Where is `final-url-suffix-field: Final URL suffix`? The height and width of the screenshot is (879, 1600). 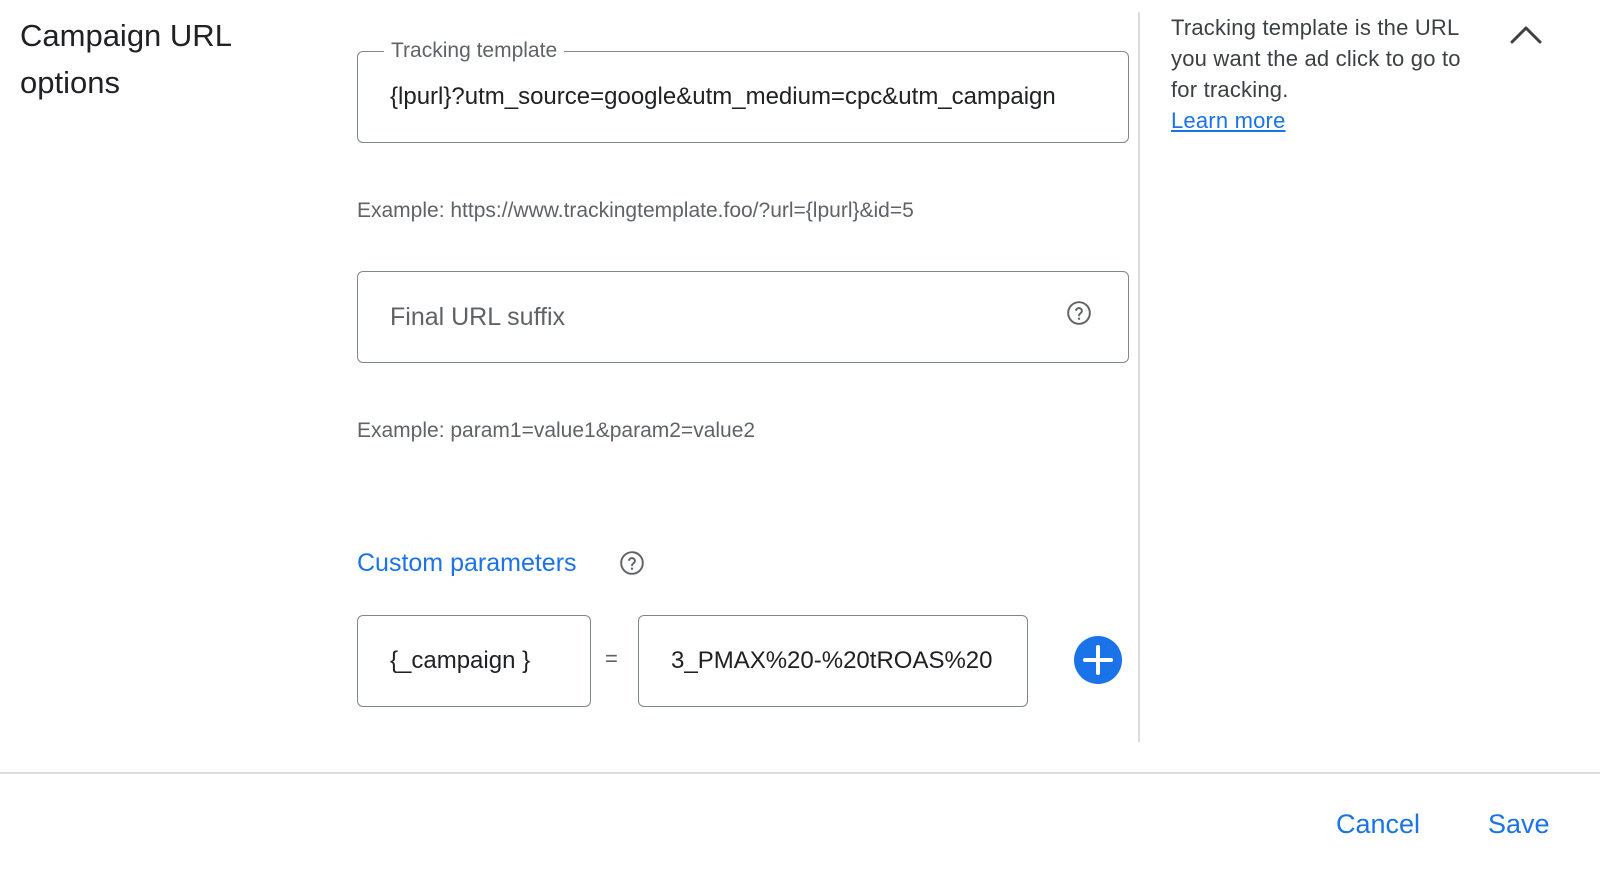
final-url-suffix-field: Final URL suffix is located at coordinates (743, 317).